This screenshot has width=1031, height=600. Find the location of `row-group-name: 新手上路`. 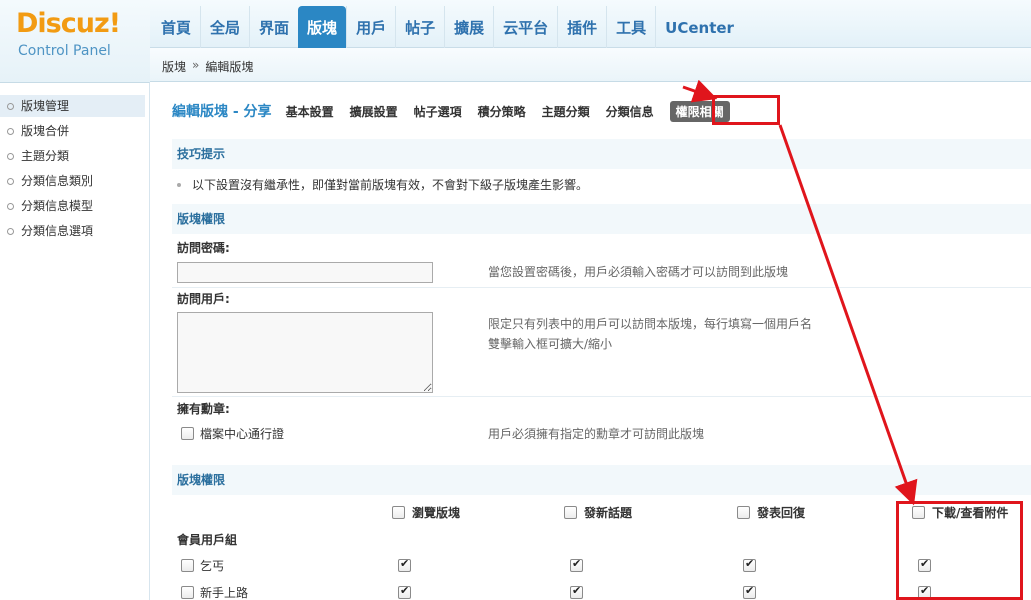

row-group-name: 新手上路 is located at coordinates (224, 593).